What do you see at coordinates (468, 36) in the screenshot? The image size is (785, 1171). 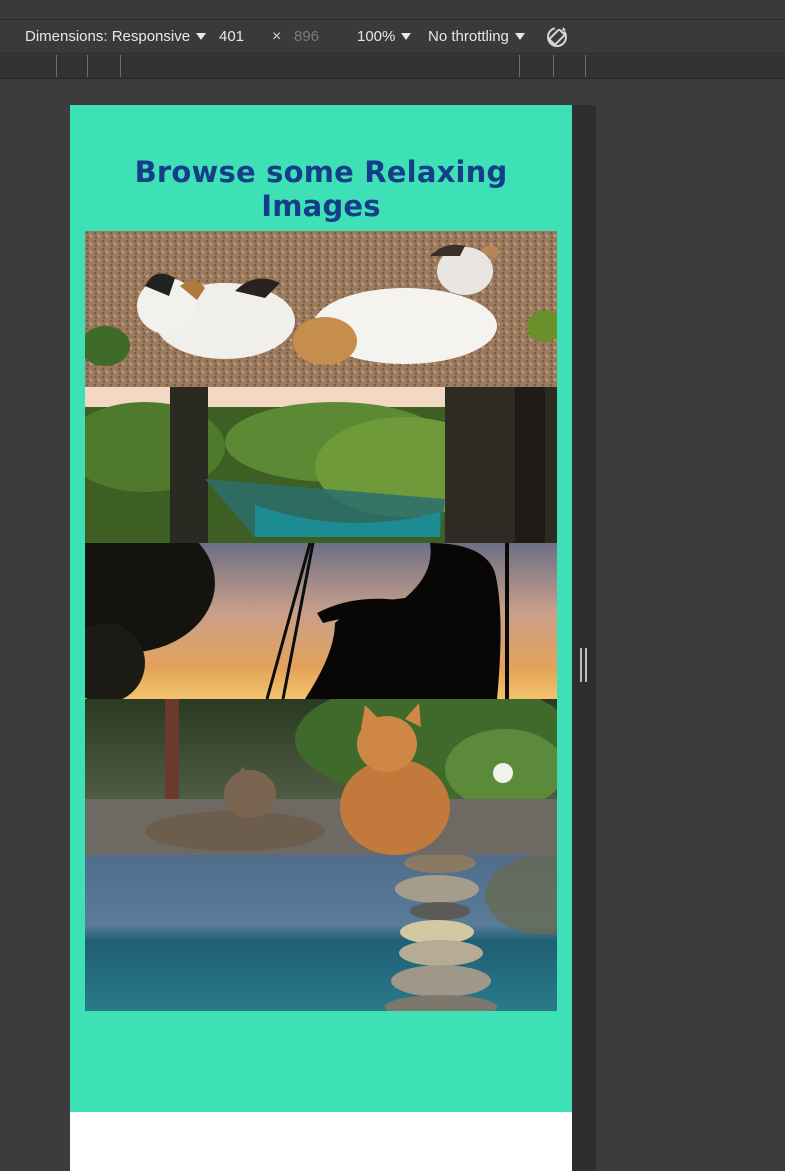 I see `throttling-label: No throttling` at bounding box center [468, 36].